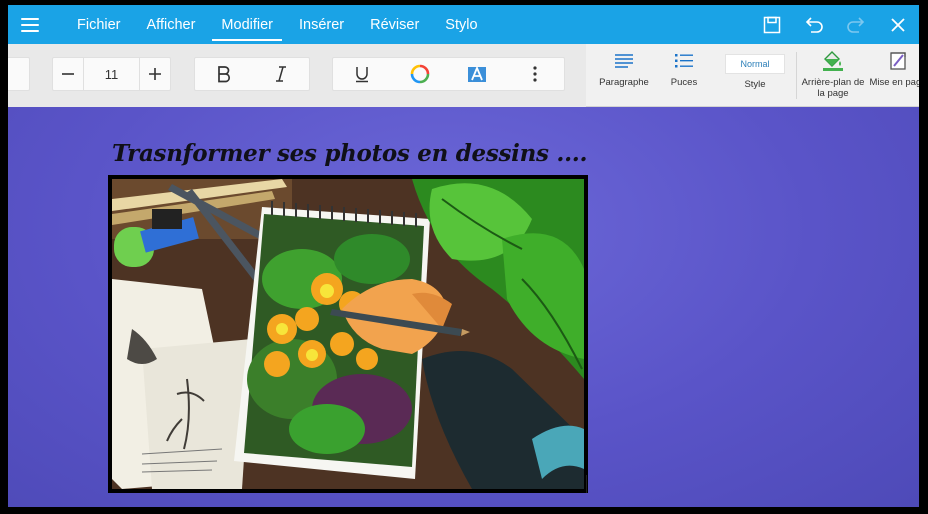  What do you see at coordinates (624, 61) in the screenshot?
I see `paragraph-icon` at bounding box center [624, 61].